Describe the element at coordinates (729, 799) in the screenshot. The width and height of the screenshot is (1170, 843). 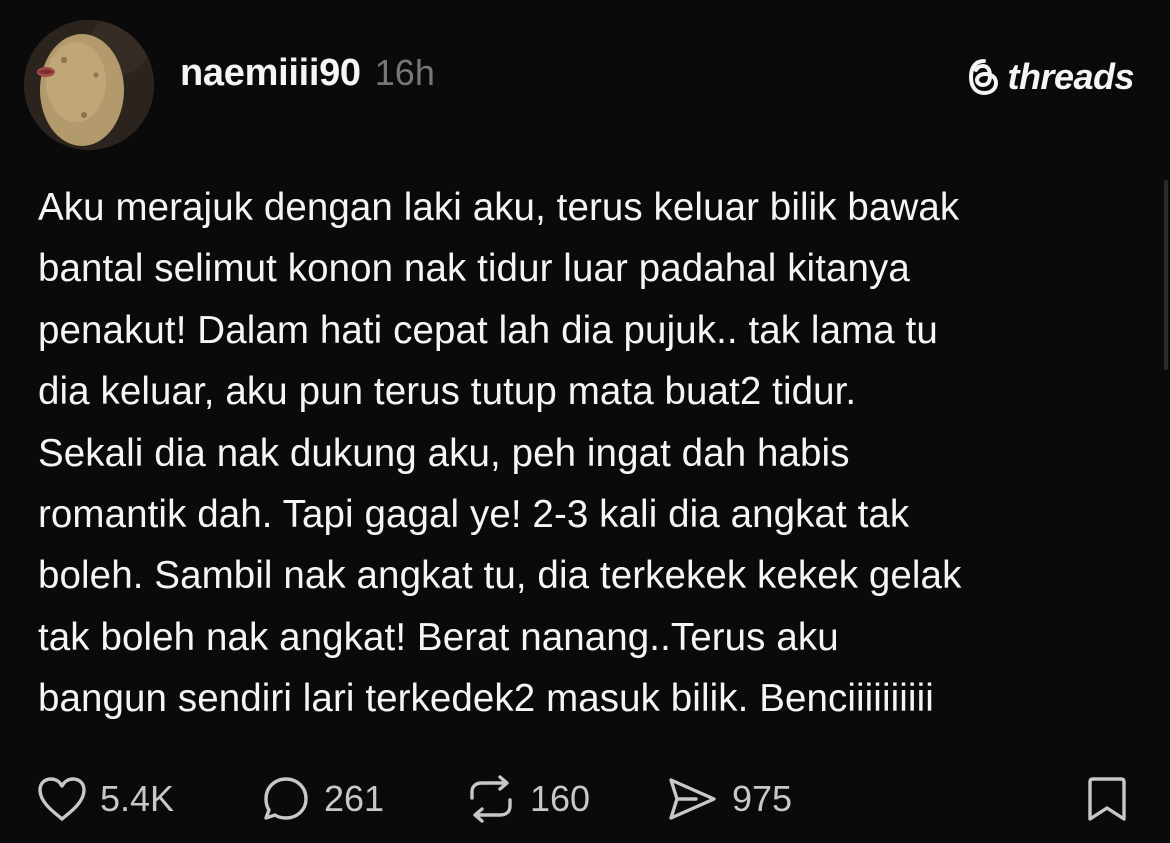
I see `share-button: 975` at that location.